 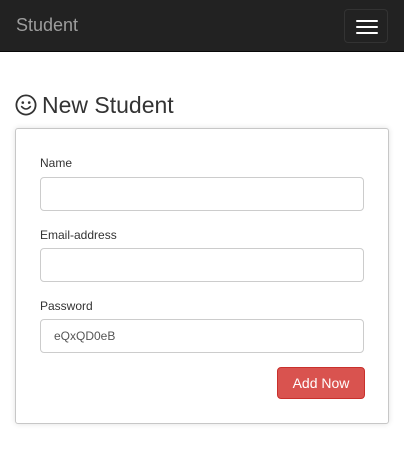 What do you see at coordinates (321, 383) in the screenshot?
I see `add-now-button: Add Now` at bounding box center [321, 383].